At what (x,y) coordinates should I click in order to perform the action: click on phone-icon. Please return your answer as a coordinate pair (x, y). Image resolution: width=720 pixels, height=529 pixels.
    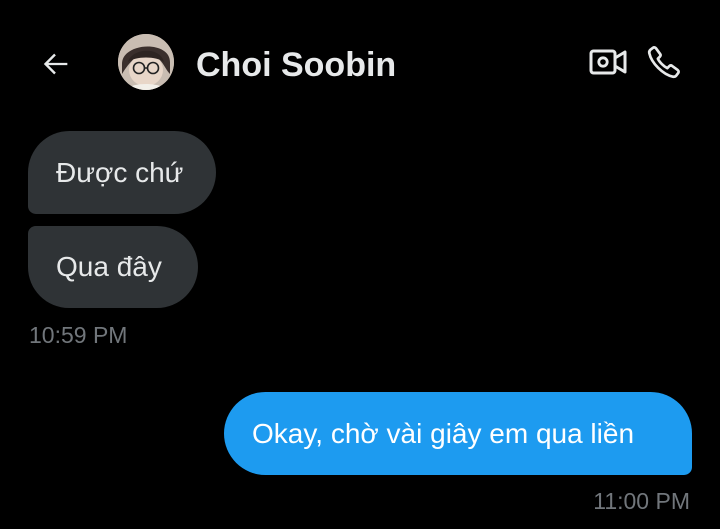
    Looking at the image, I should click on (663, 62).